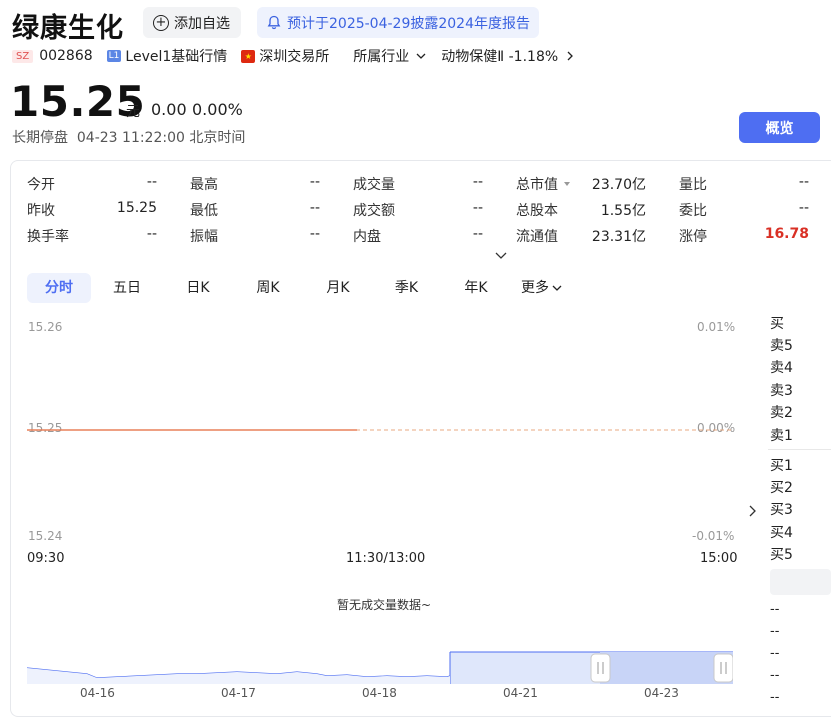 The image size is (831, 720). What do you see at coordinates (781, 466) in the screenshot?
I see `orderbook-buy-level: 买1` at bounding box center [781, 466].